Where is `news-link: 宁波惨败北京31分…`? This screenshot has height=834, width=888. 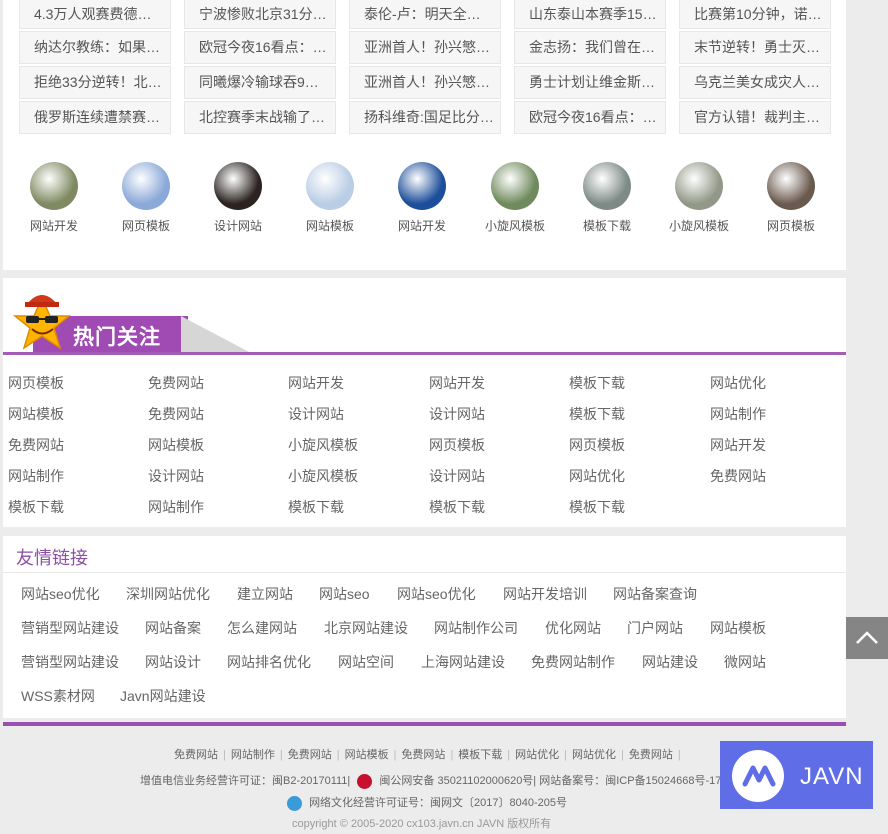 news-link: 宁波惨败北京31分… is located at coordinates (260, 14).